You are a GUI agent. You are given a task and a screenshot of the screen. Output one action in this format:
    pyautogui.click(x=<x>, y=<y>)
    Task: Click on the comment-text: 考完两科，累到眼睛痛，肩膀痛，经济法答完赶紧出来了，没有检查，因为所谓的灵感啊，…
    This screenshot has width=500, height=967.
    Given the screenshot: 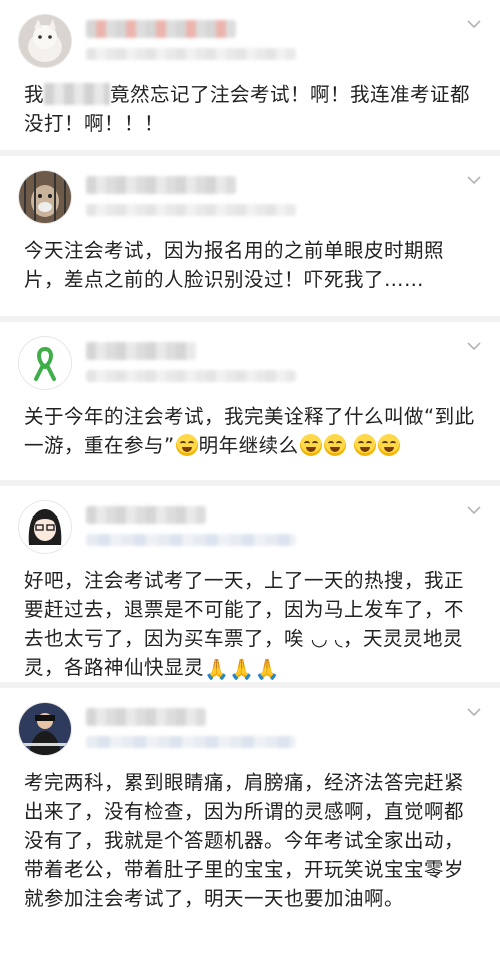 What is the action you would take?
    pyautogui.click(x=244, y=840)
    